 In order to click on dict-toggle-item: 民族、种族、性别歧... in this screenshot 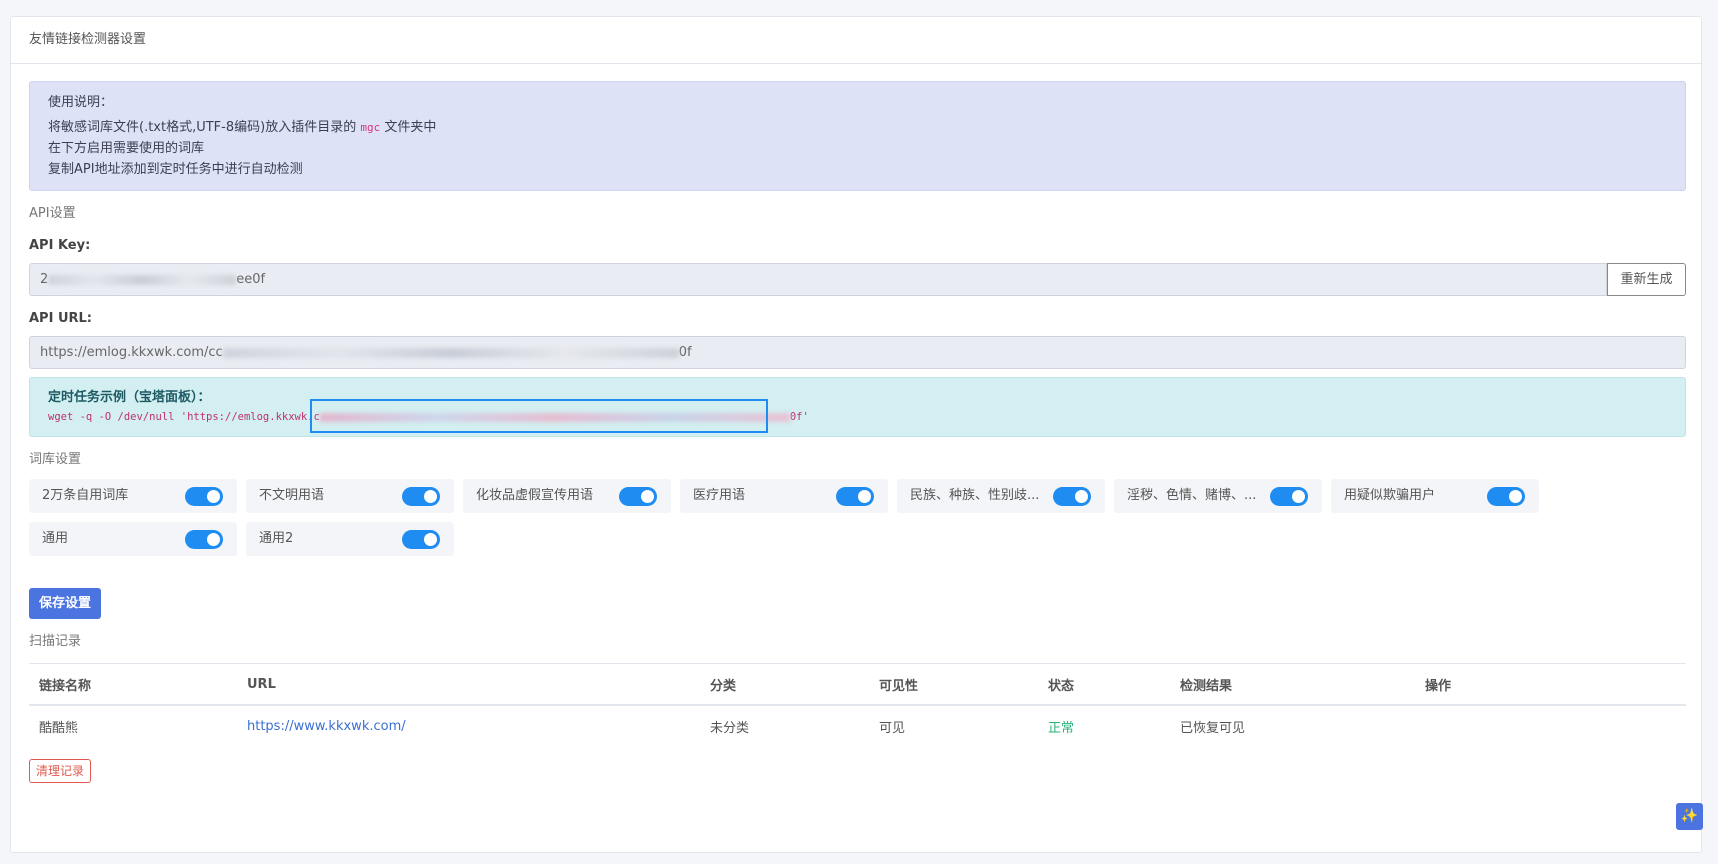, I will do `click(1001, 496)`.